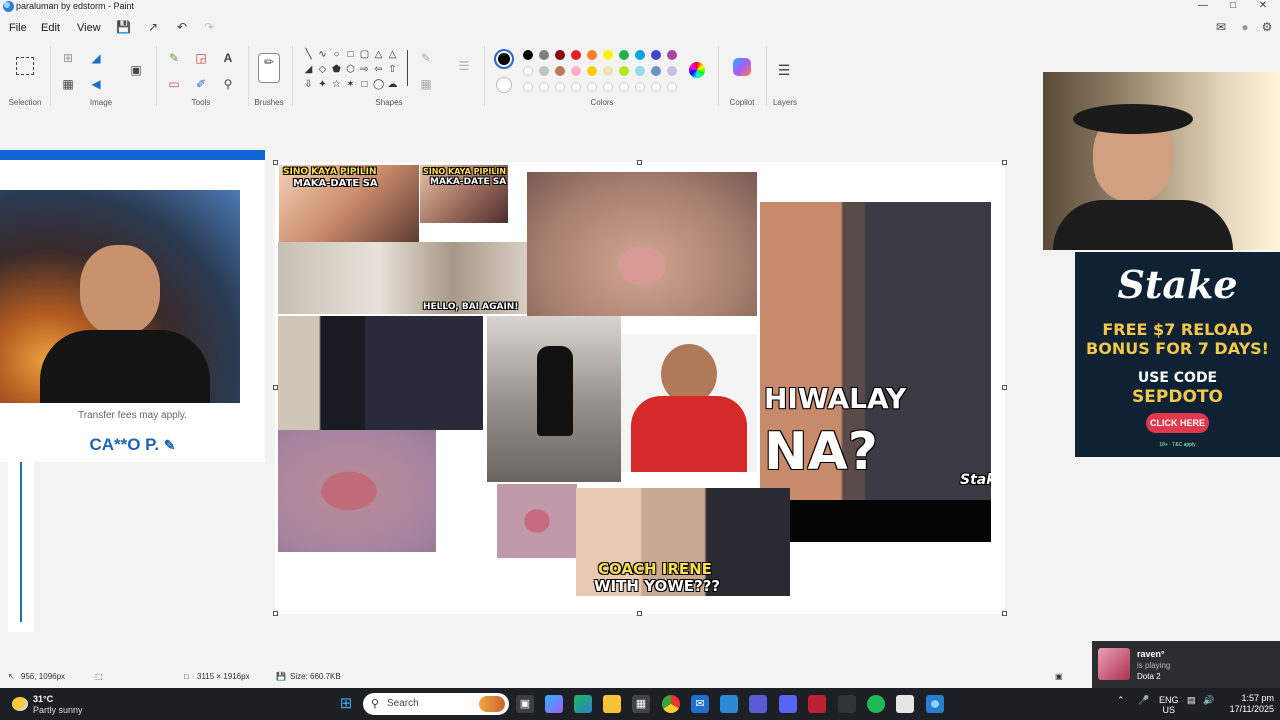 This screenshot has width=1280, height=720. Describe the element at coordinates (170, 445) in the screenshot. I see `edit-pencil-icon: ✎` at that location.